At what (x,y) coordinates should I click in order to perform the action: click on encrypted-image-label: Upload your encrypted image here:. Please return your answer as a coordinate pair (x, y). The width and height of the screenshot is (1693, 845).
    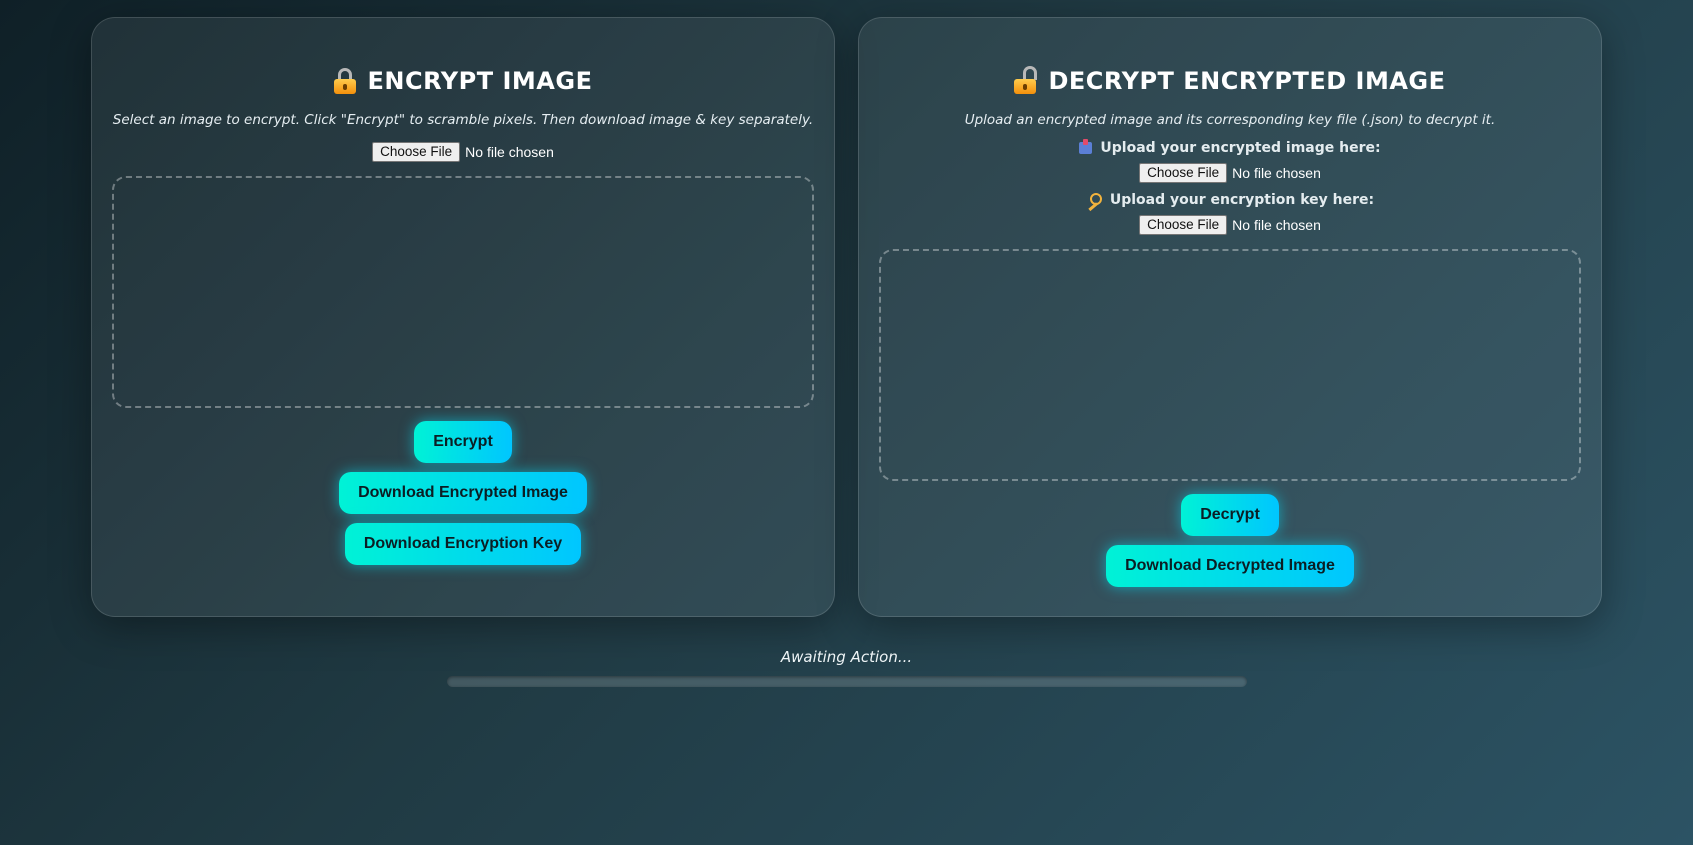
    Looking at the image, I should click on (1230, 147).